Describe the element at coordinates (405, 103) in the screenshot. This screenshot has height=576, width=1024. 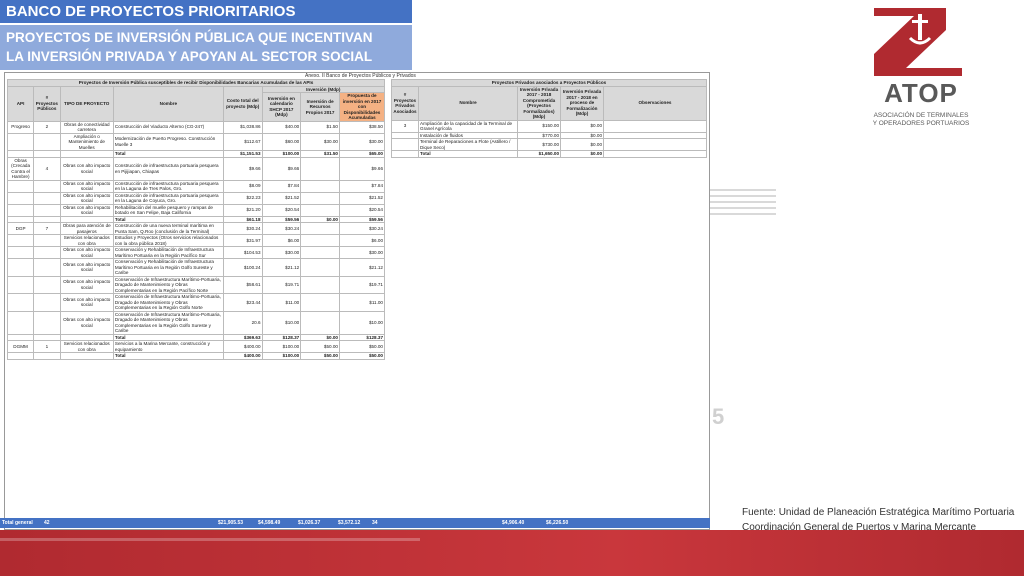
I see `col-priv-num: # Proyectos Privados Asociados` at that location.